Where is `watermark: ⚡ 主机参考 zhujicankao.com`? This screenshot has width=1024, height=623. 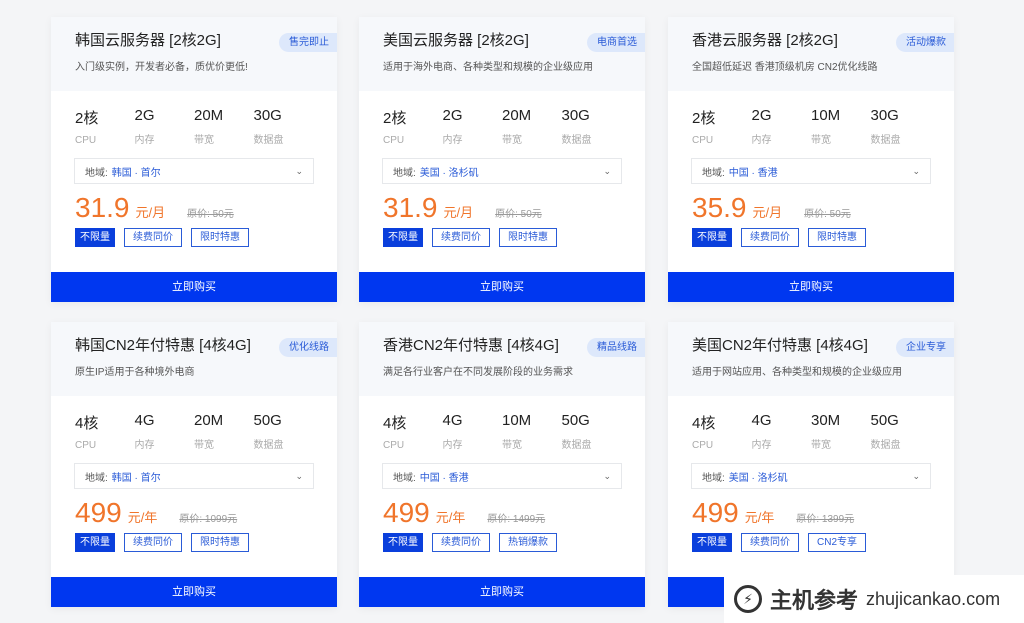 watermark: ⚡ 主机参考 zhujicankao.com is located at coordinates (874, 599).